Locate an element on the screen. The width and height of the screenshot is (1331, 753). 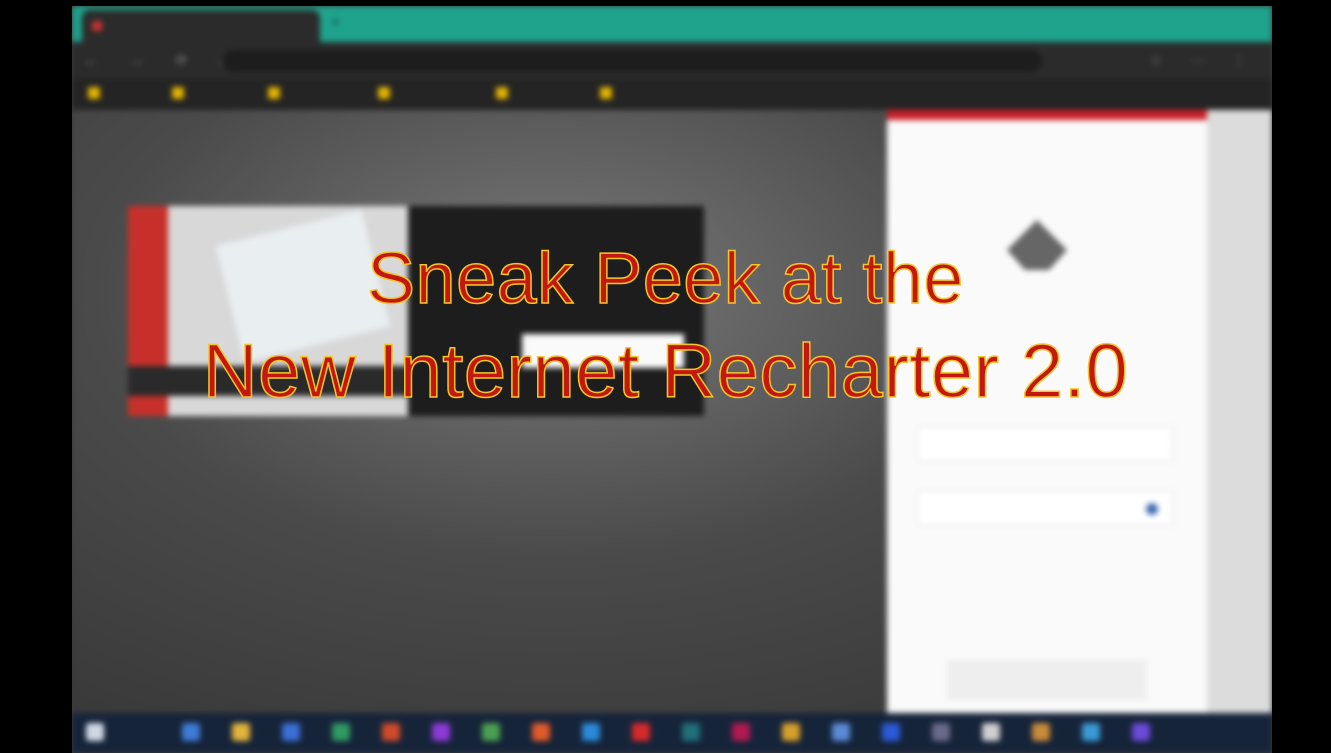
headline-line-2: New Internet Recharter 2.0 is located at coordinates (665, 371).